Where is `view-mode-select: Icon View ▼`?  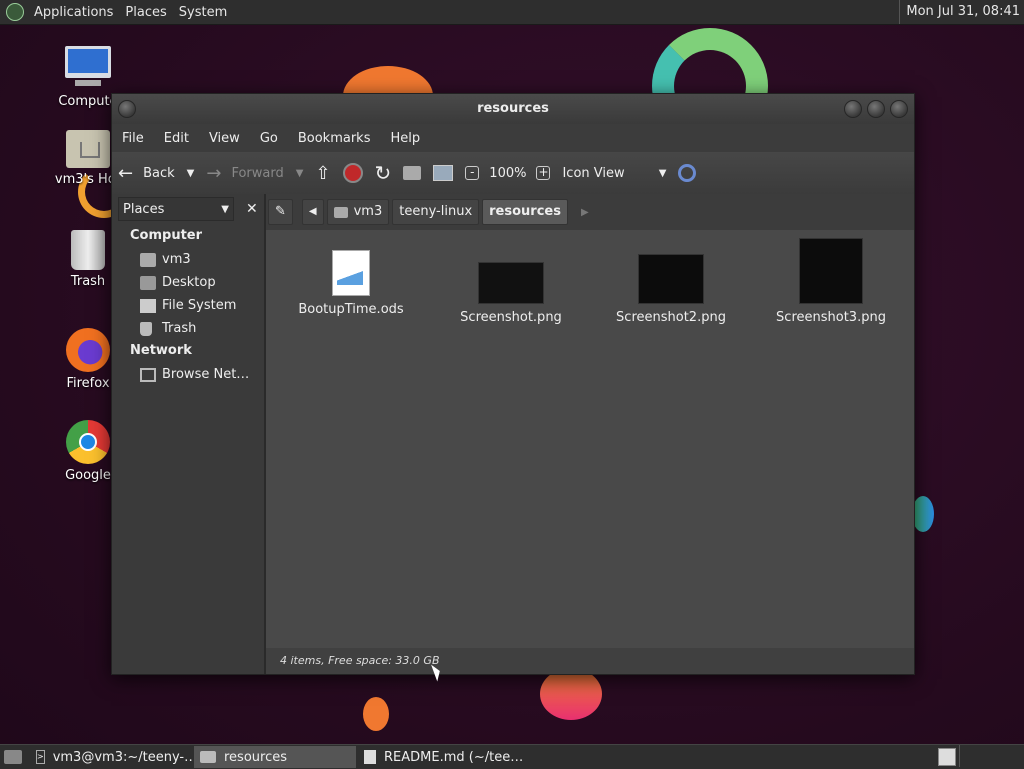 view-mode-select: Icon View ▼ is located at coordinates (614, 173).